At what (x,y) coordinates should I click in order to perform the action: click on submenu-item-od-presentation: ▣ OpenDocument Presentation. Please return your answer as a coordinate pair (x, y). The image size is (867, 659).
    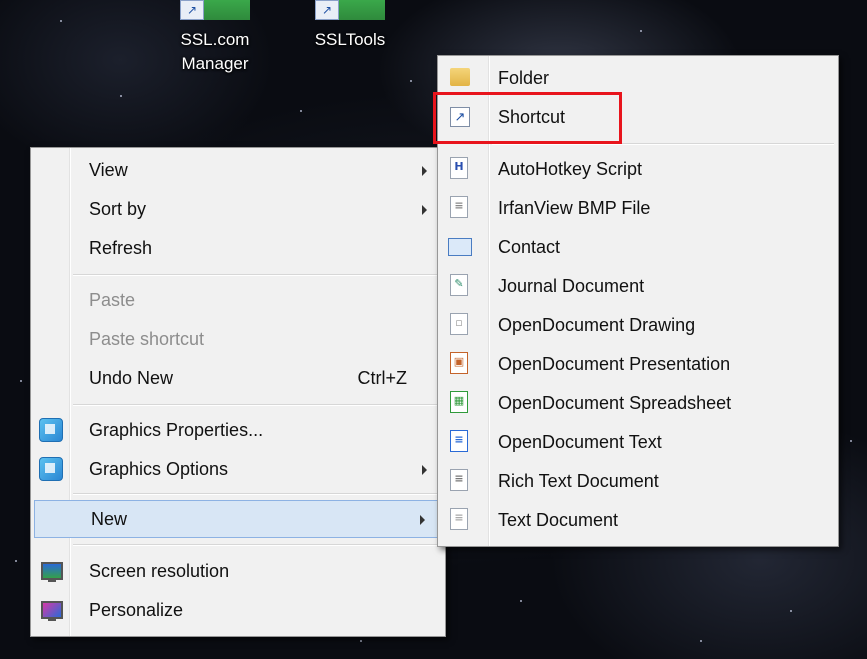
    Looking at the image, I should click on (638, 364).